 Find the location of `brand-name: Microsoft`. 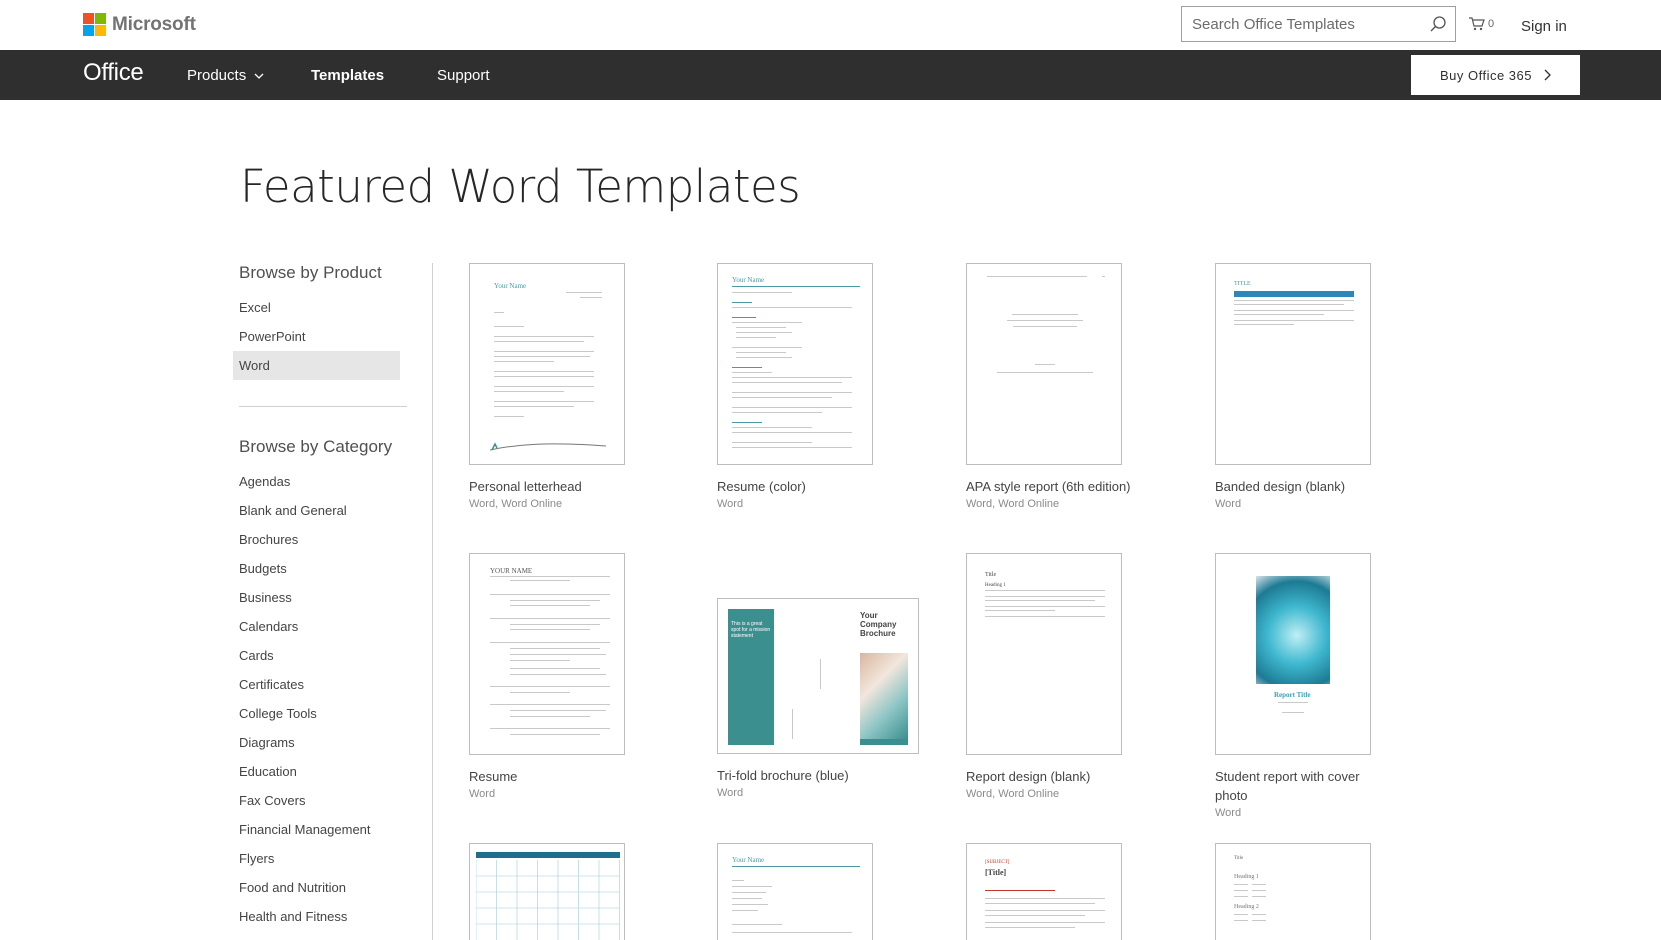

brand-name: Microsoft is located at coordinates (154, 24).